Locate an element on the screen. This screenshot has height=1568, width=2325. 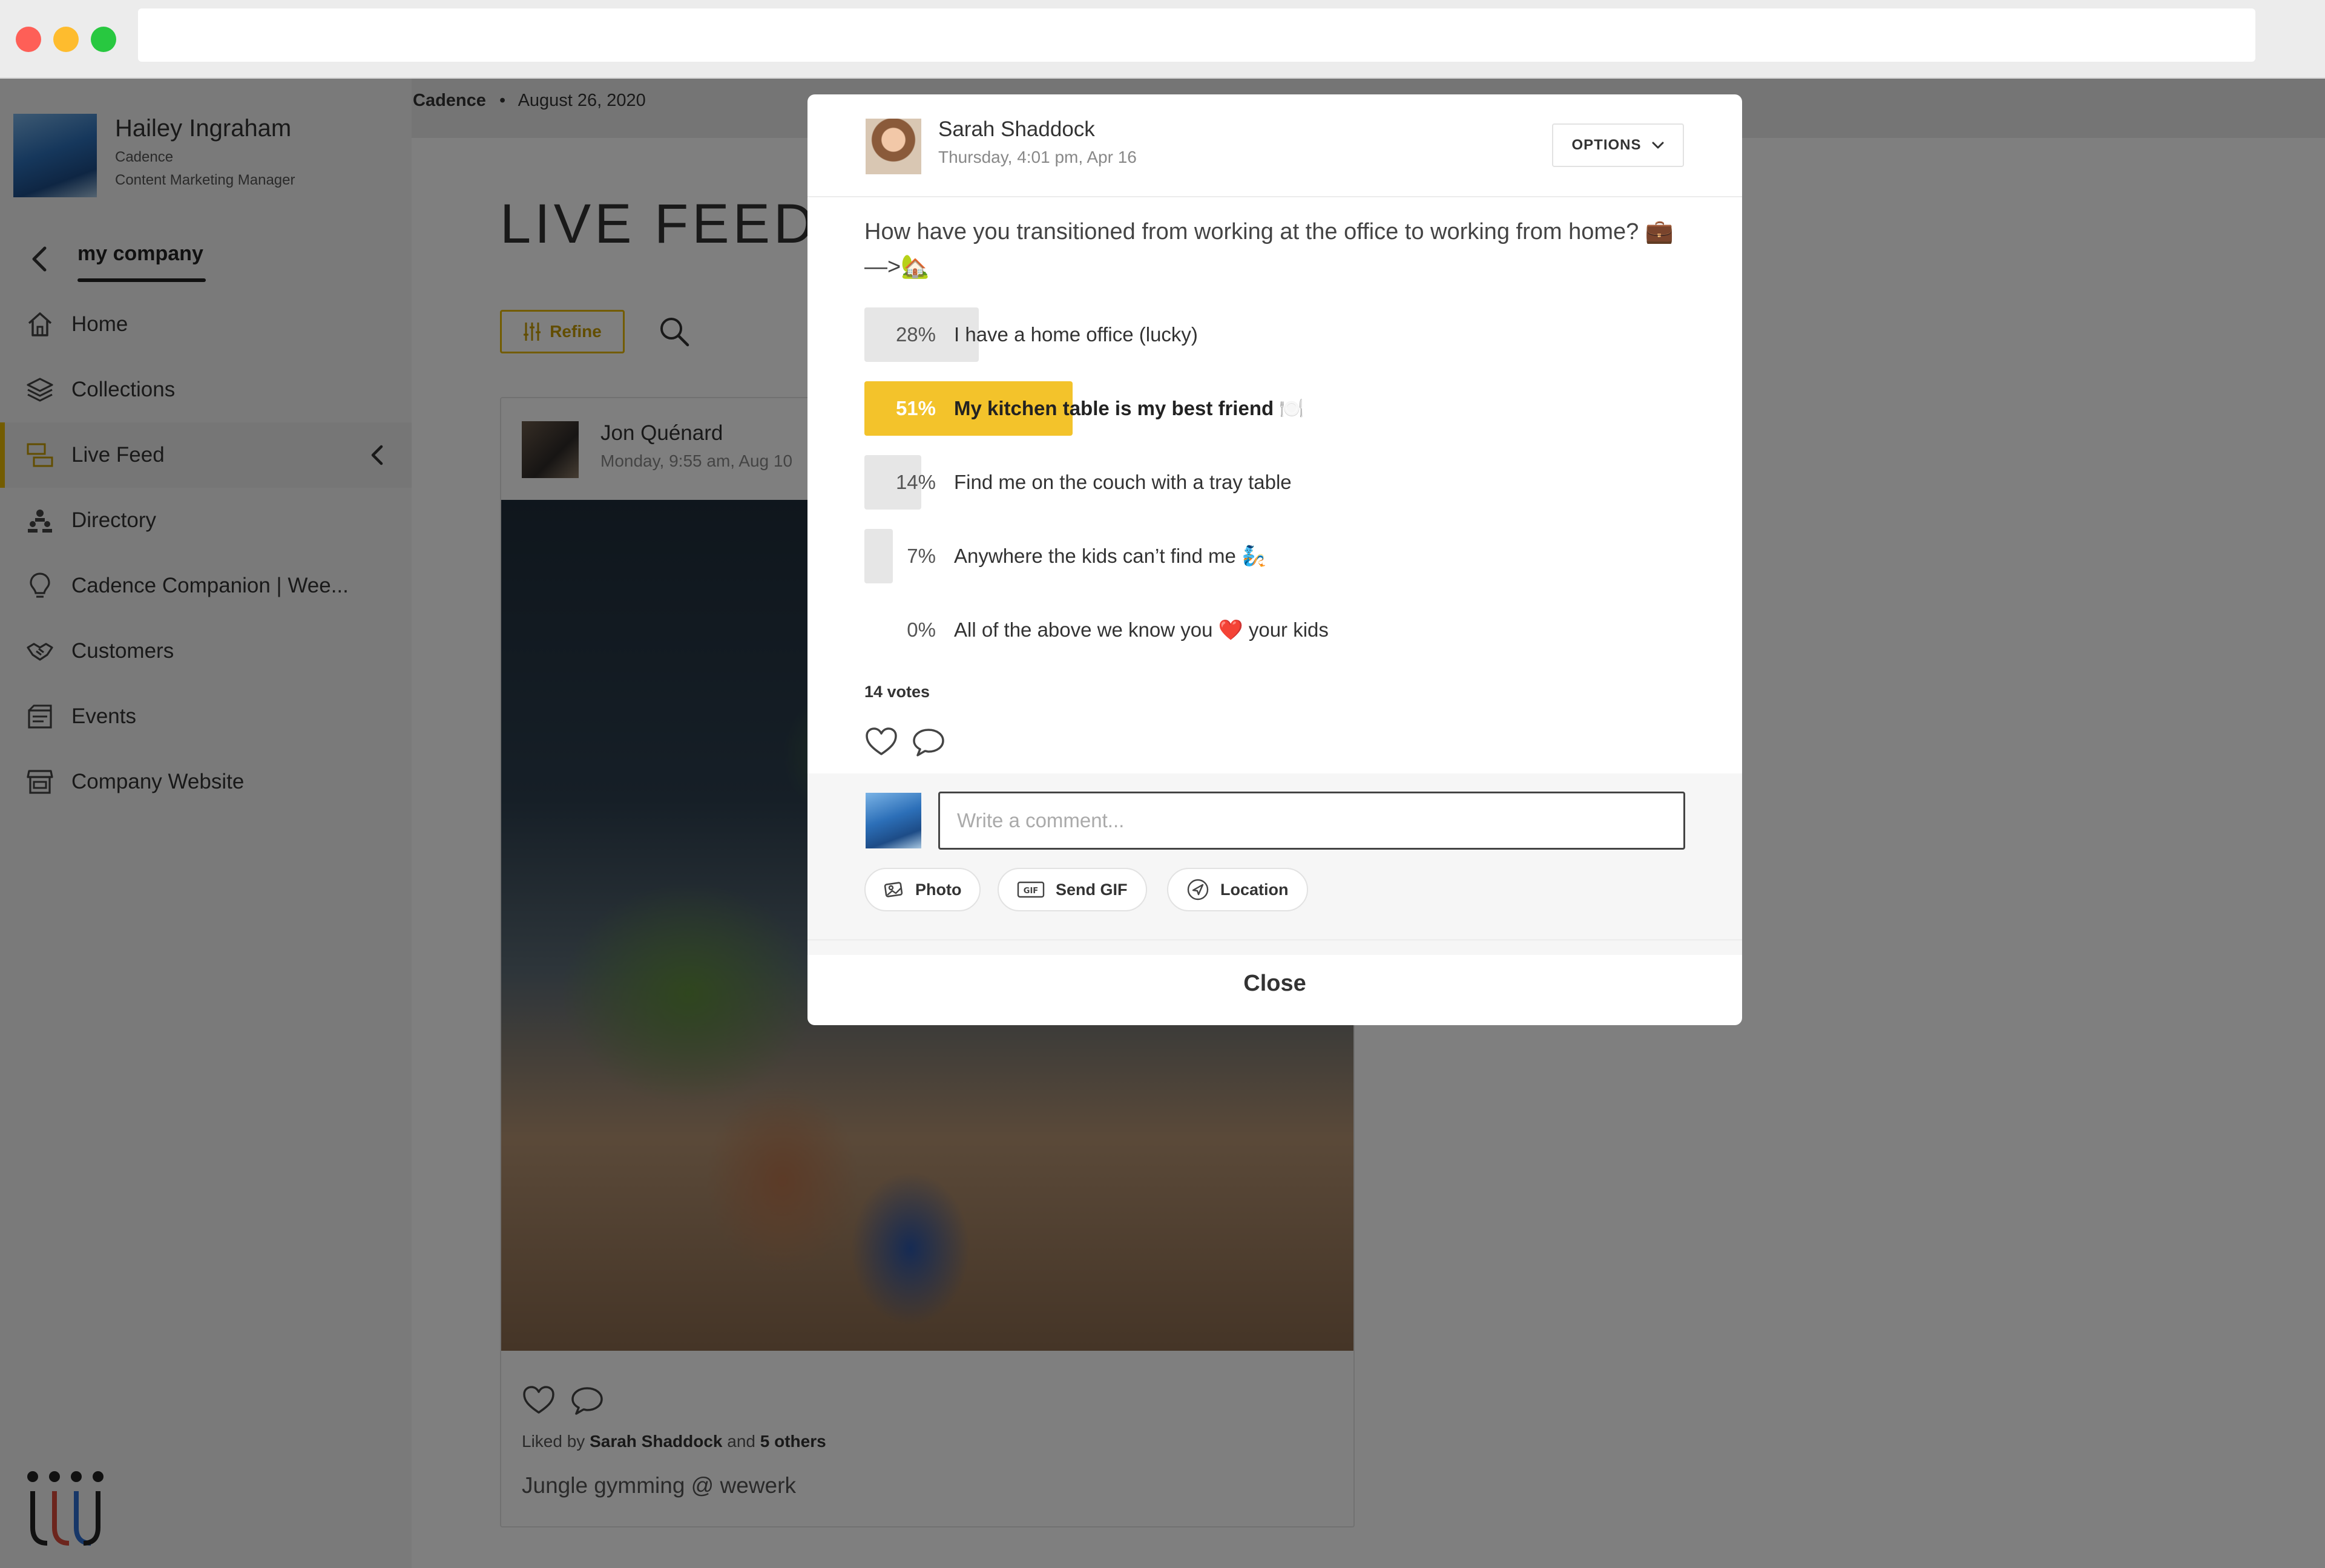
minimize-window-button is located at coordinates (66, 39).